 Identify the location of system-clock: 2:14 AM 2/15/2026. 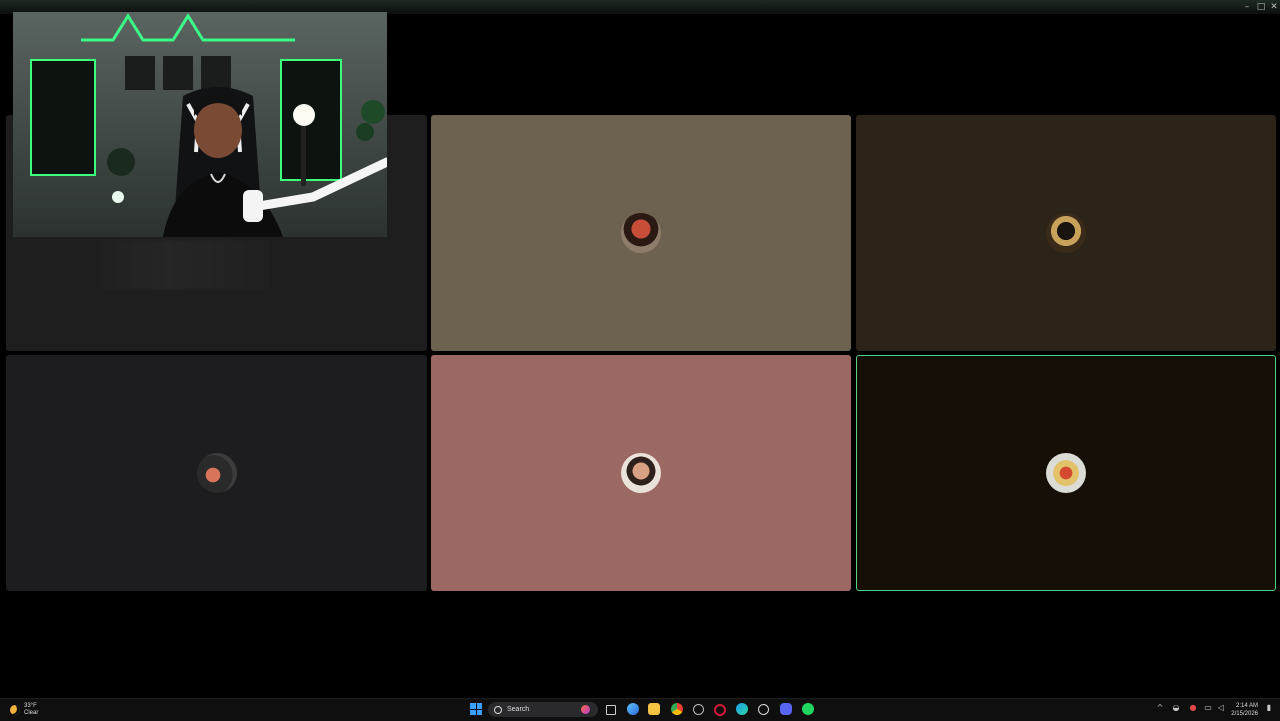
(1244, 710).